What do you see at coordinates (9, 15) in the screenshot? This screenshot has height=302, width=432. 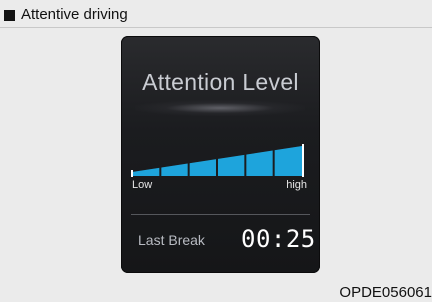 I see `black-square-icon` at bounding box center [9, 15].